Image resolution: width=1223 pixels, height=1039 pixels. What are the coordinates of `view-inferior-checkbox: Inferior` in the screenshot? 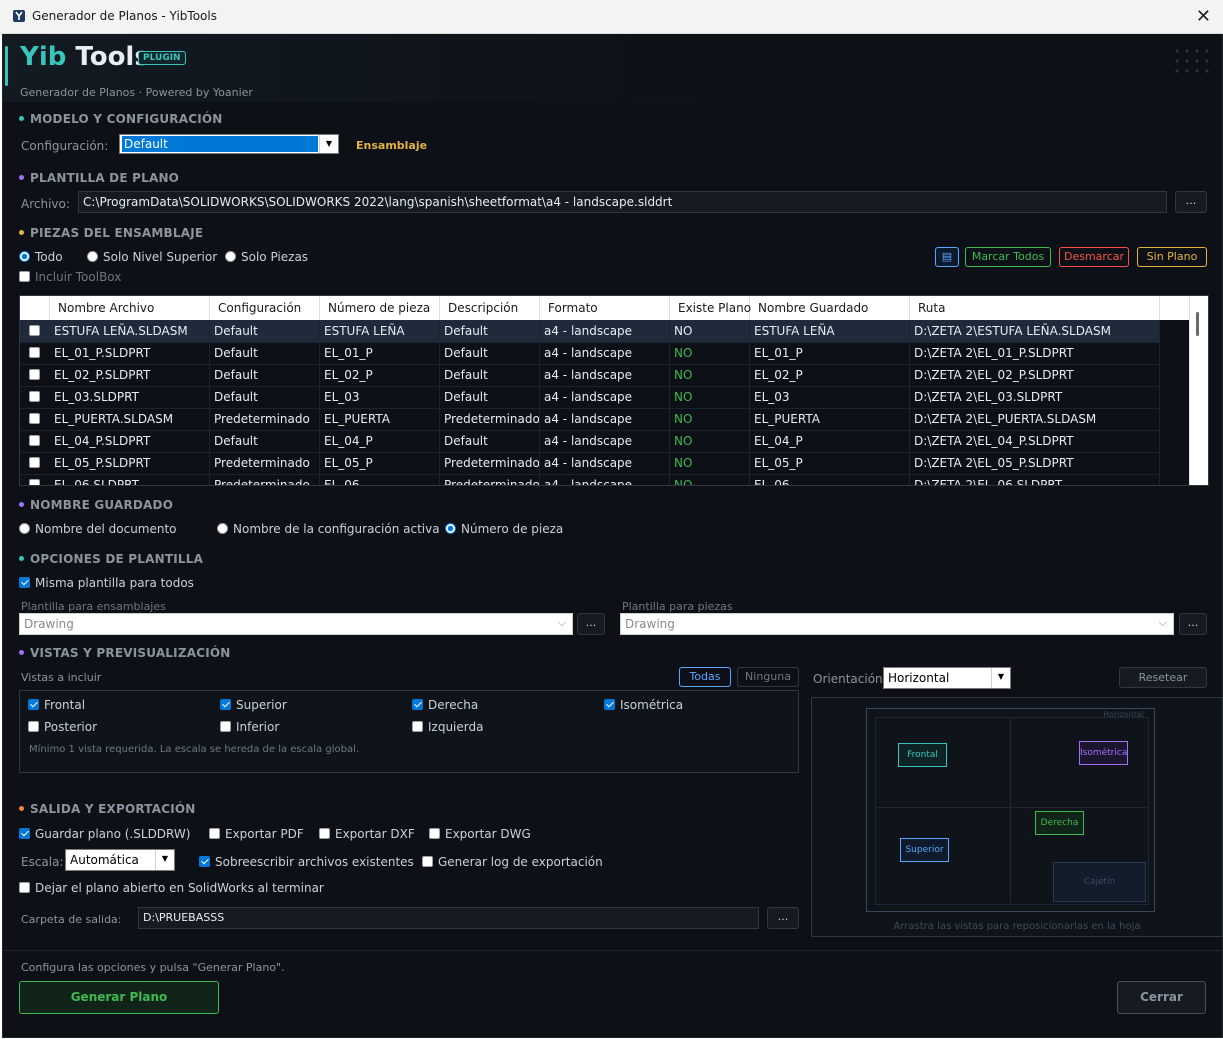 It's located at (249, 727).